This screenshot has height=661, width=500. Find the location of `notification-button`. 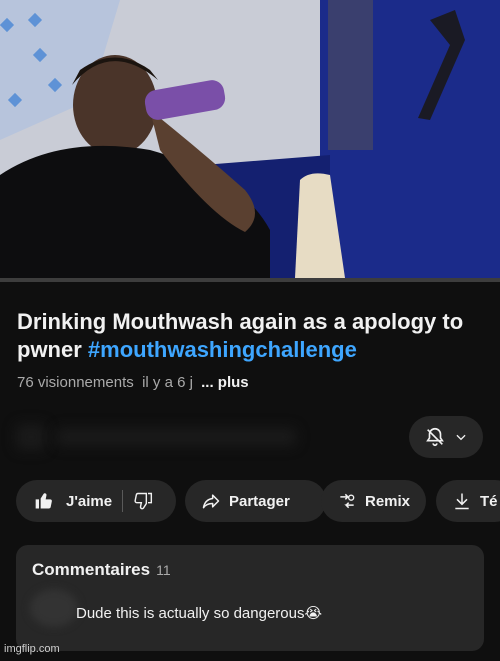

notification-button is located at coordinates (446, 437).